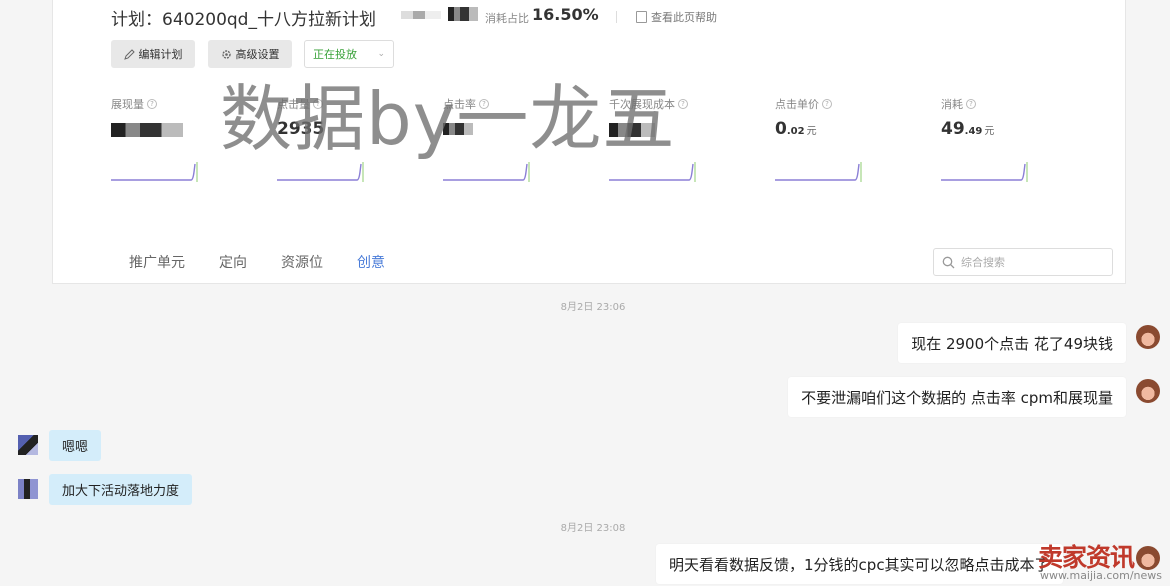 Image resolution: width=1170 pixels, height=586 pixels. What do you see at coordinates (1031, 262) in the screenshot?
I see `search-input` at bounding box center [1031, 262].